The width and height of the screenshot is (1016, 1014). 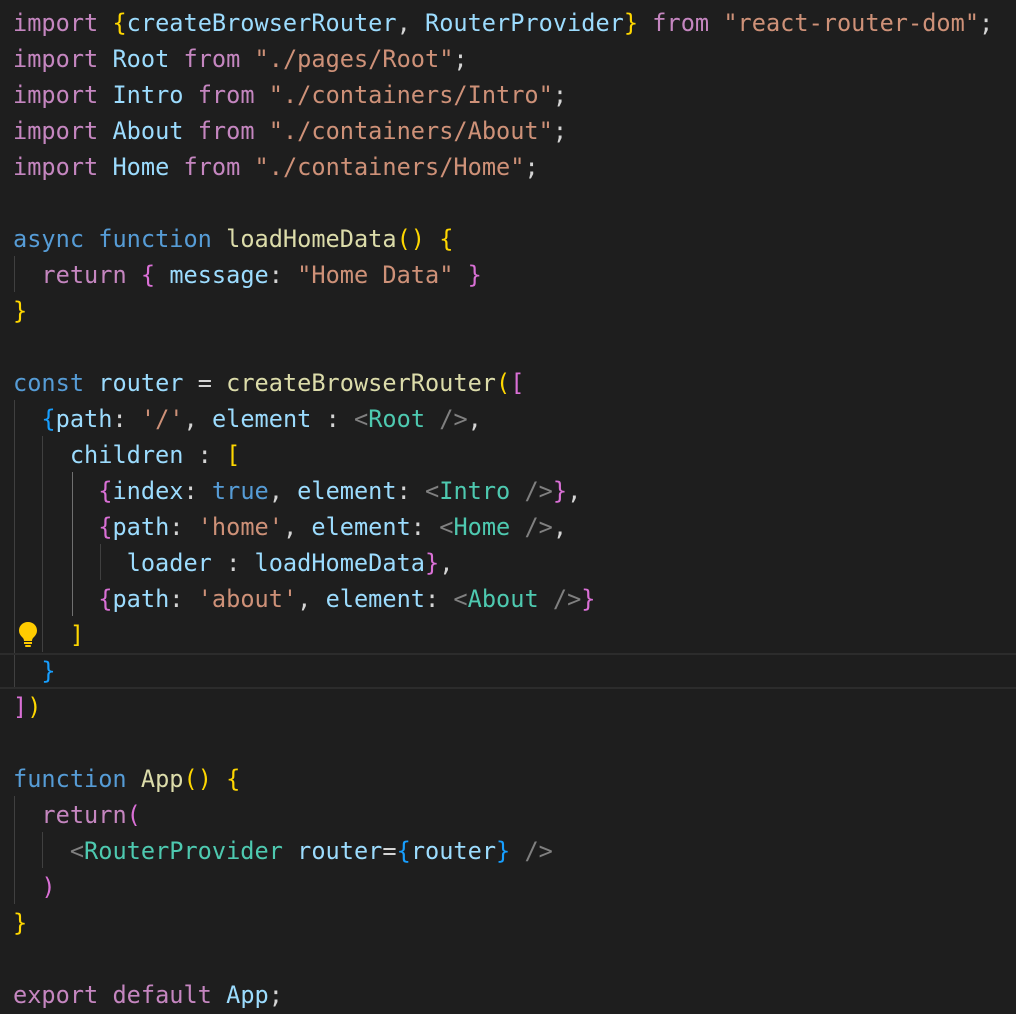 I want to click on code-line-text: function App() {, so click(x=126, y=779).